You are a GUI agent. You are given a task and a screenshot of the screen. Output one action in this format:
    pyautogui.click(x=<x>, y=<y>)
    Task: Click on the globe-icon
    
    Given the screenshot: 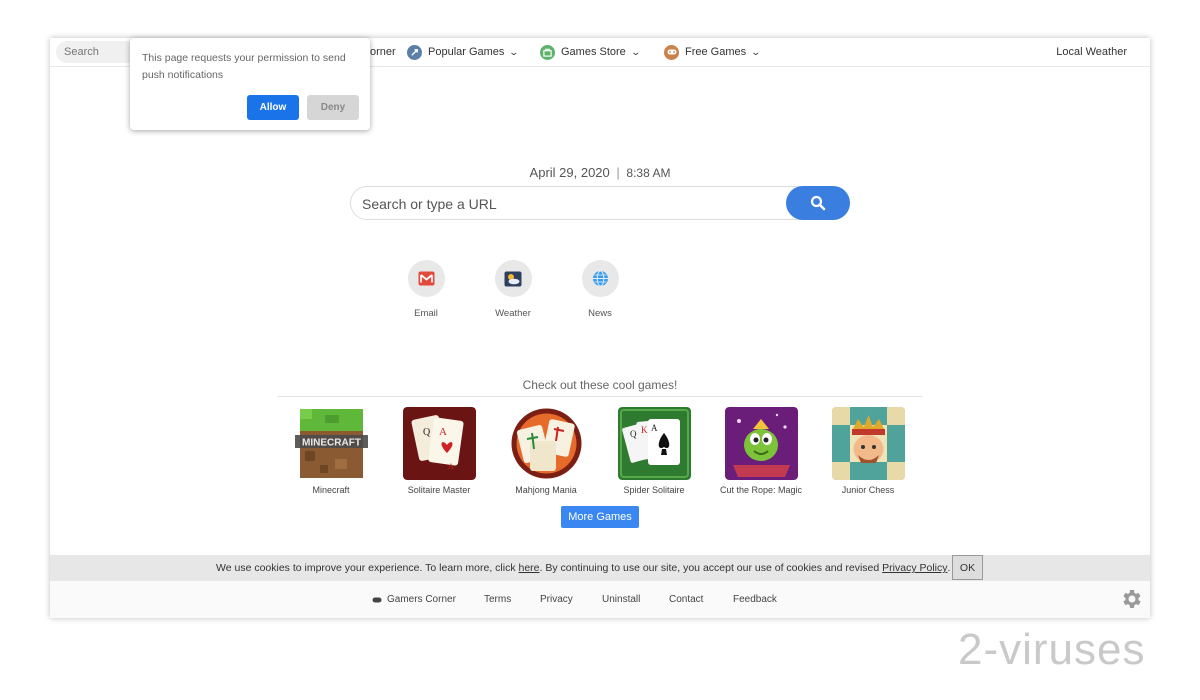 What is the action you would take?
    pyautogui.click(x=600, y=278)
    